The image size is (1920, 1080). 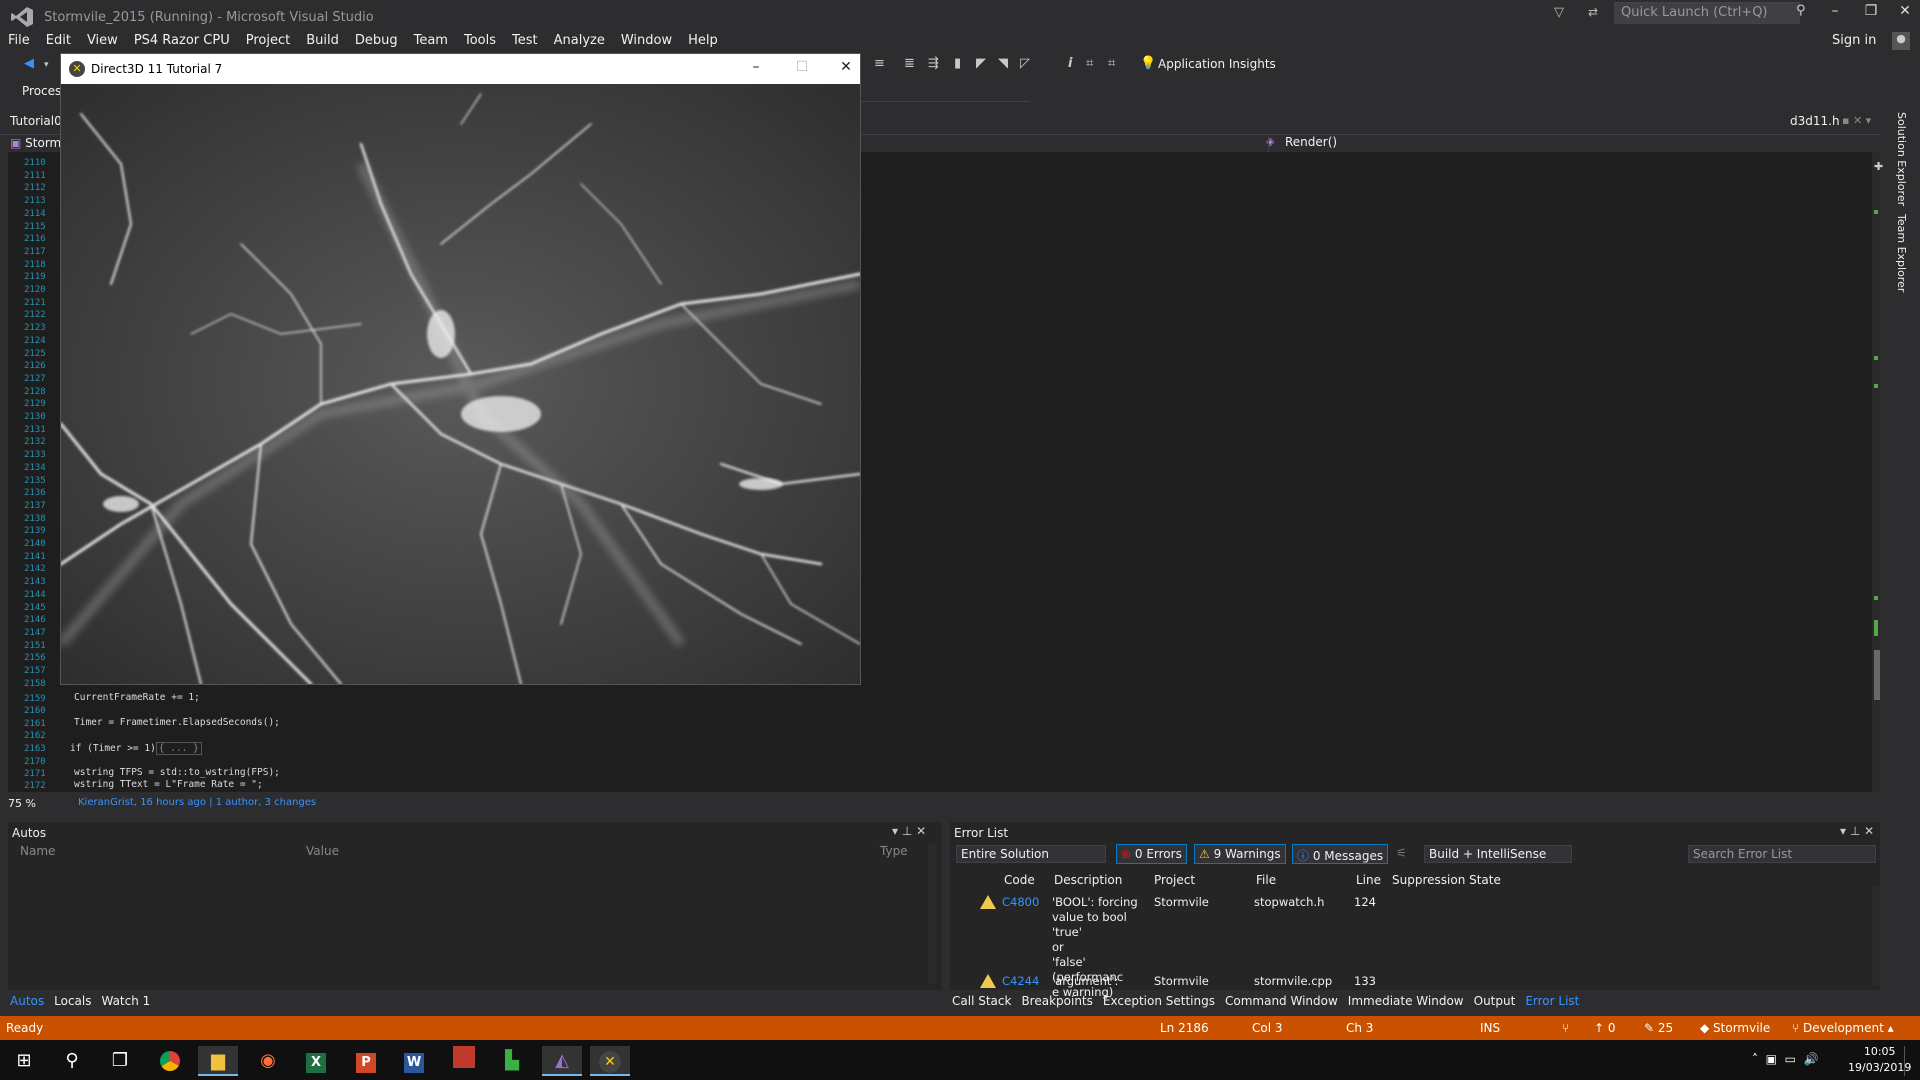 What do you see at coordinates (1901, 253) in the screenshot?
I see `side-tab-team-explorer: Team Explorer` at bounding box center [1901, 253].